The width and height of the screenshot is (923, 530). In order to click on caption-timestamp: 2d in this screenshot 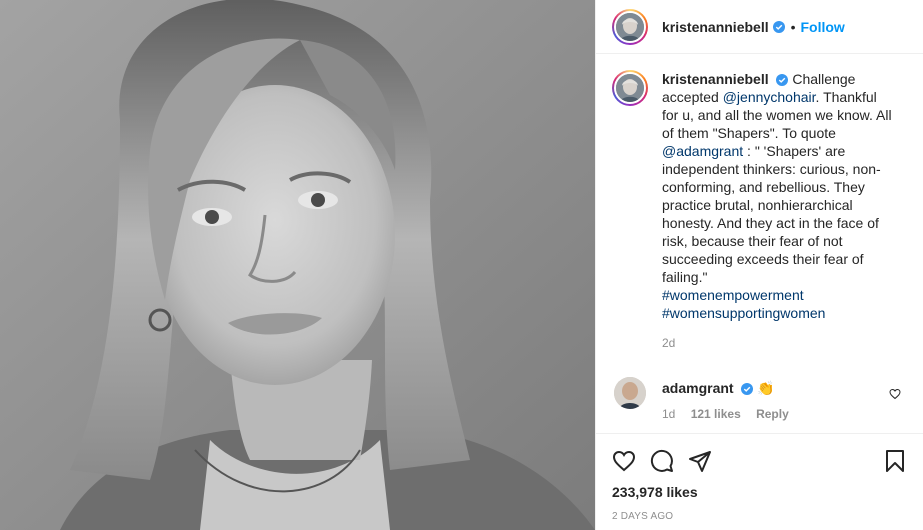, I will do `click(778, 343)`.